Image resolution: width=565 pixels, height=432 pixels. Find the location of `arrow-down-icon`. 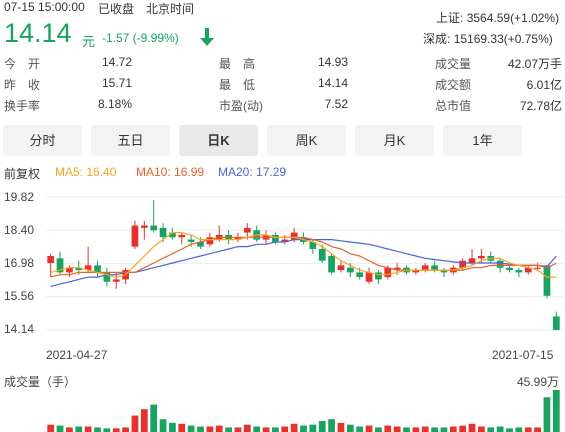

arrow-down-icon is located at coordinates (207, 39).